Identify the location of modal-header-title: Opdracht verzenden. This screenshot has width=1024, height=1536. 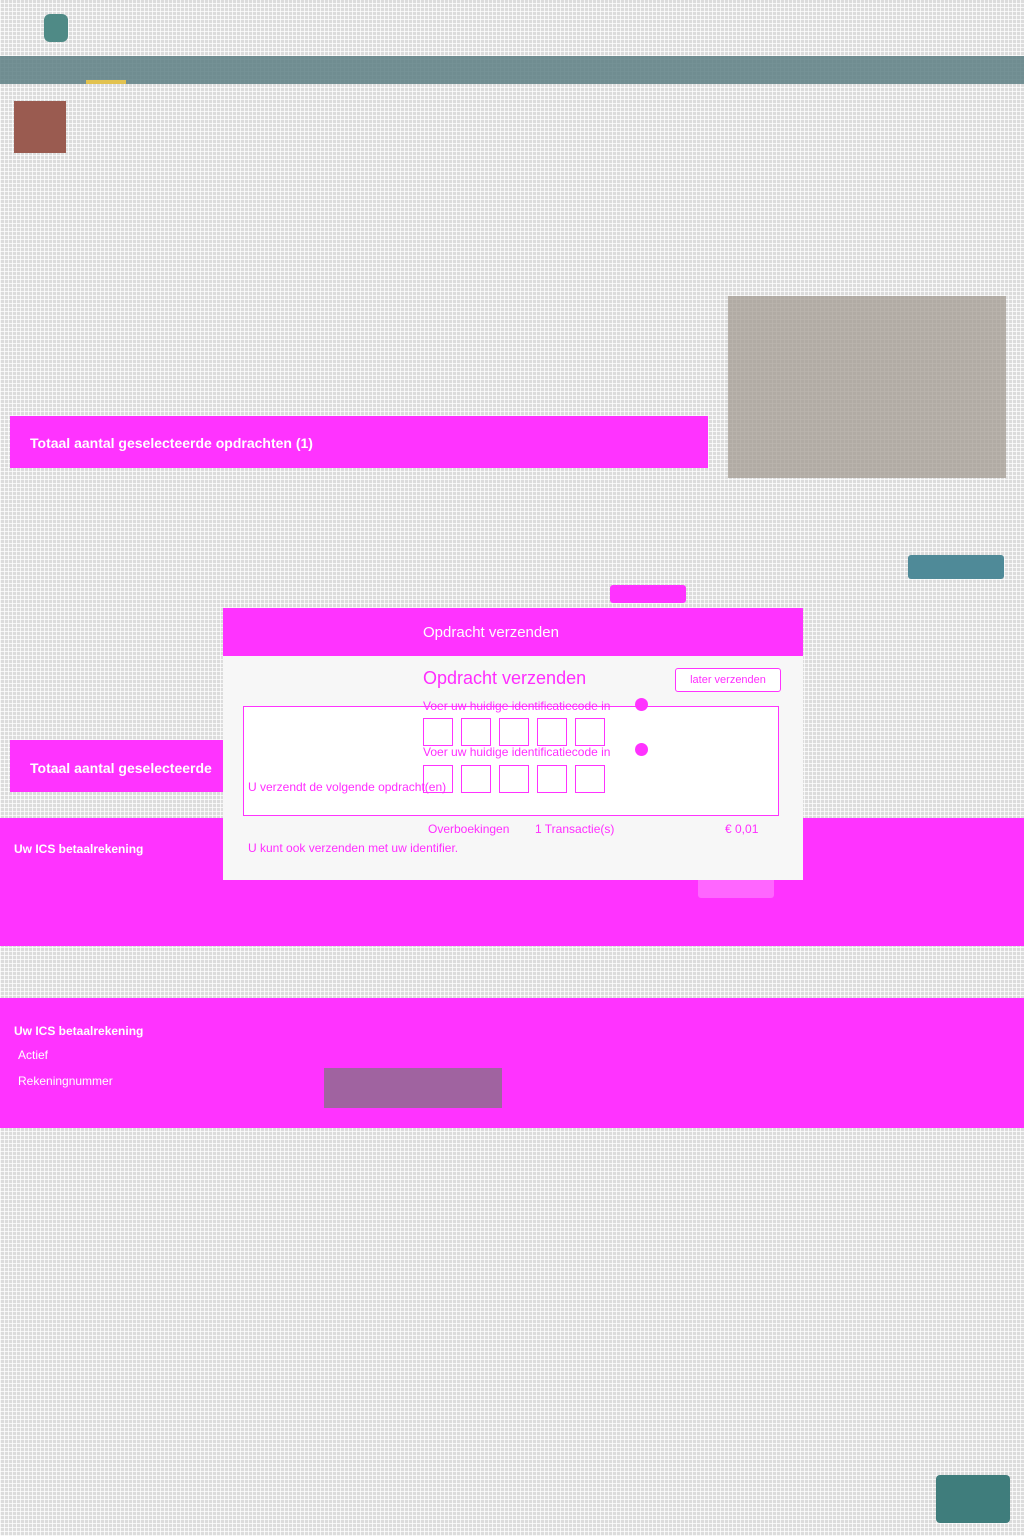
(491, 632).